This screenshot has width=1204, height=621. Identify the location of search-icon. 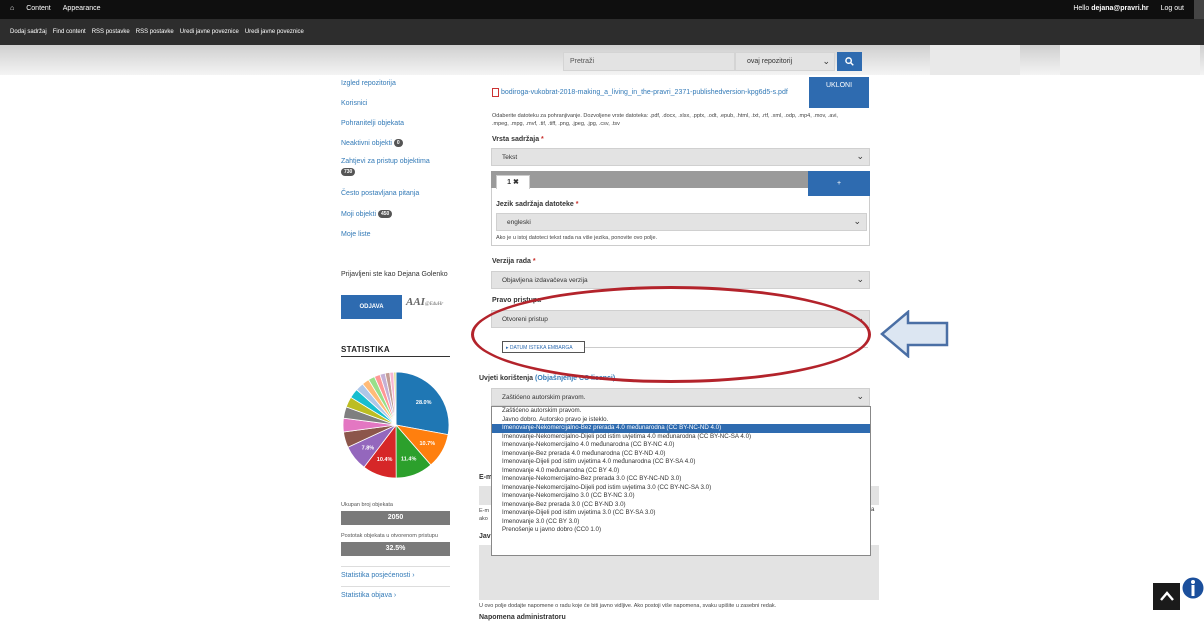
(849, 61).